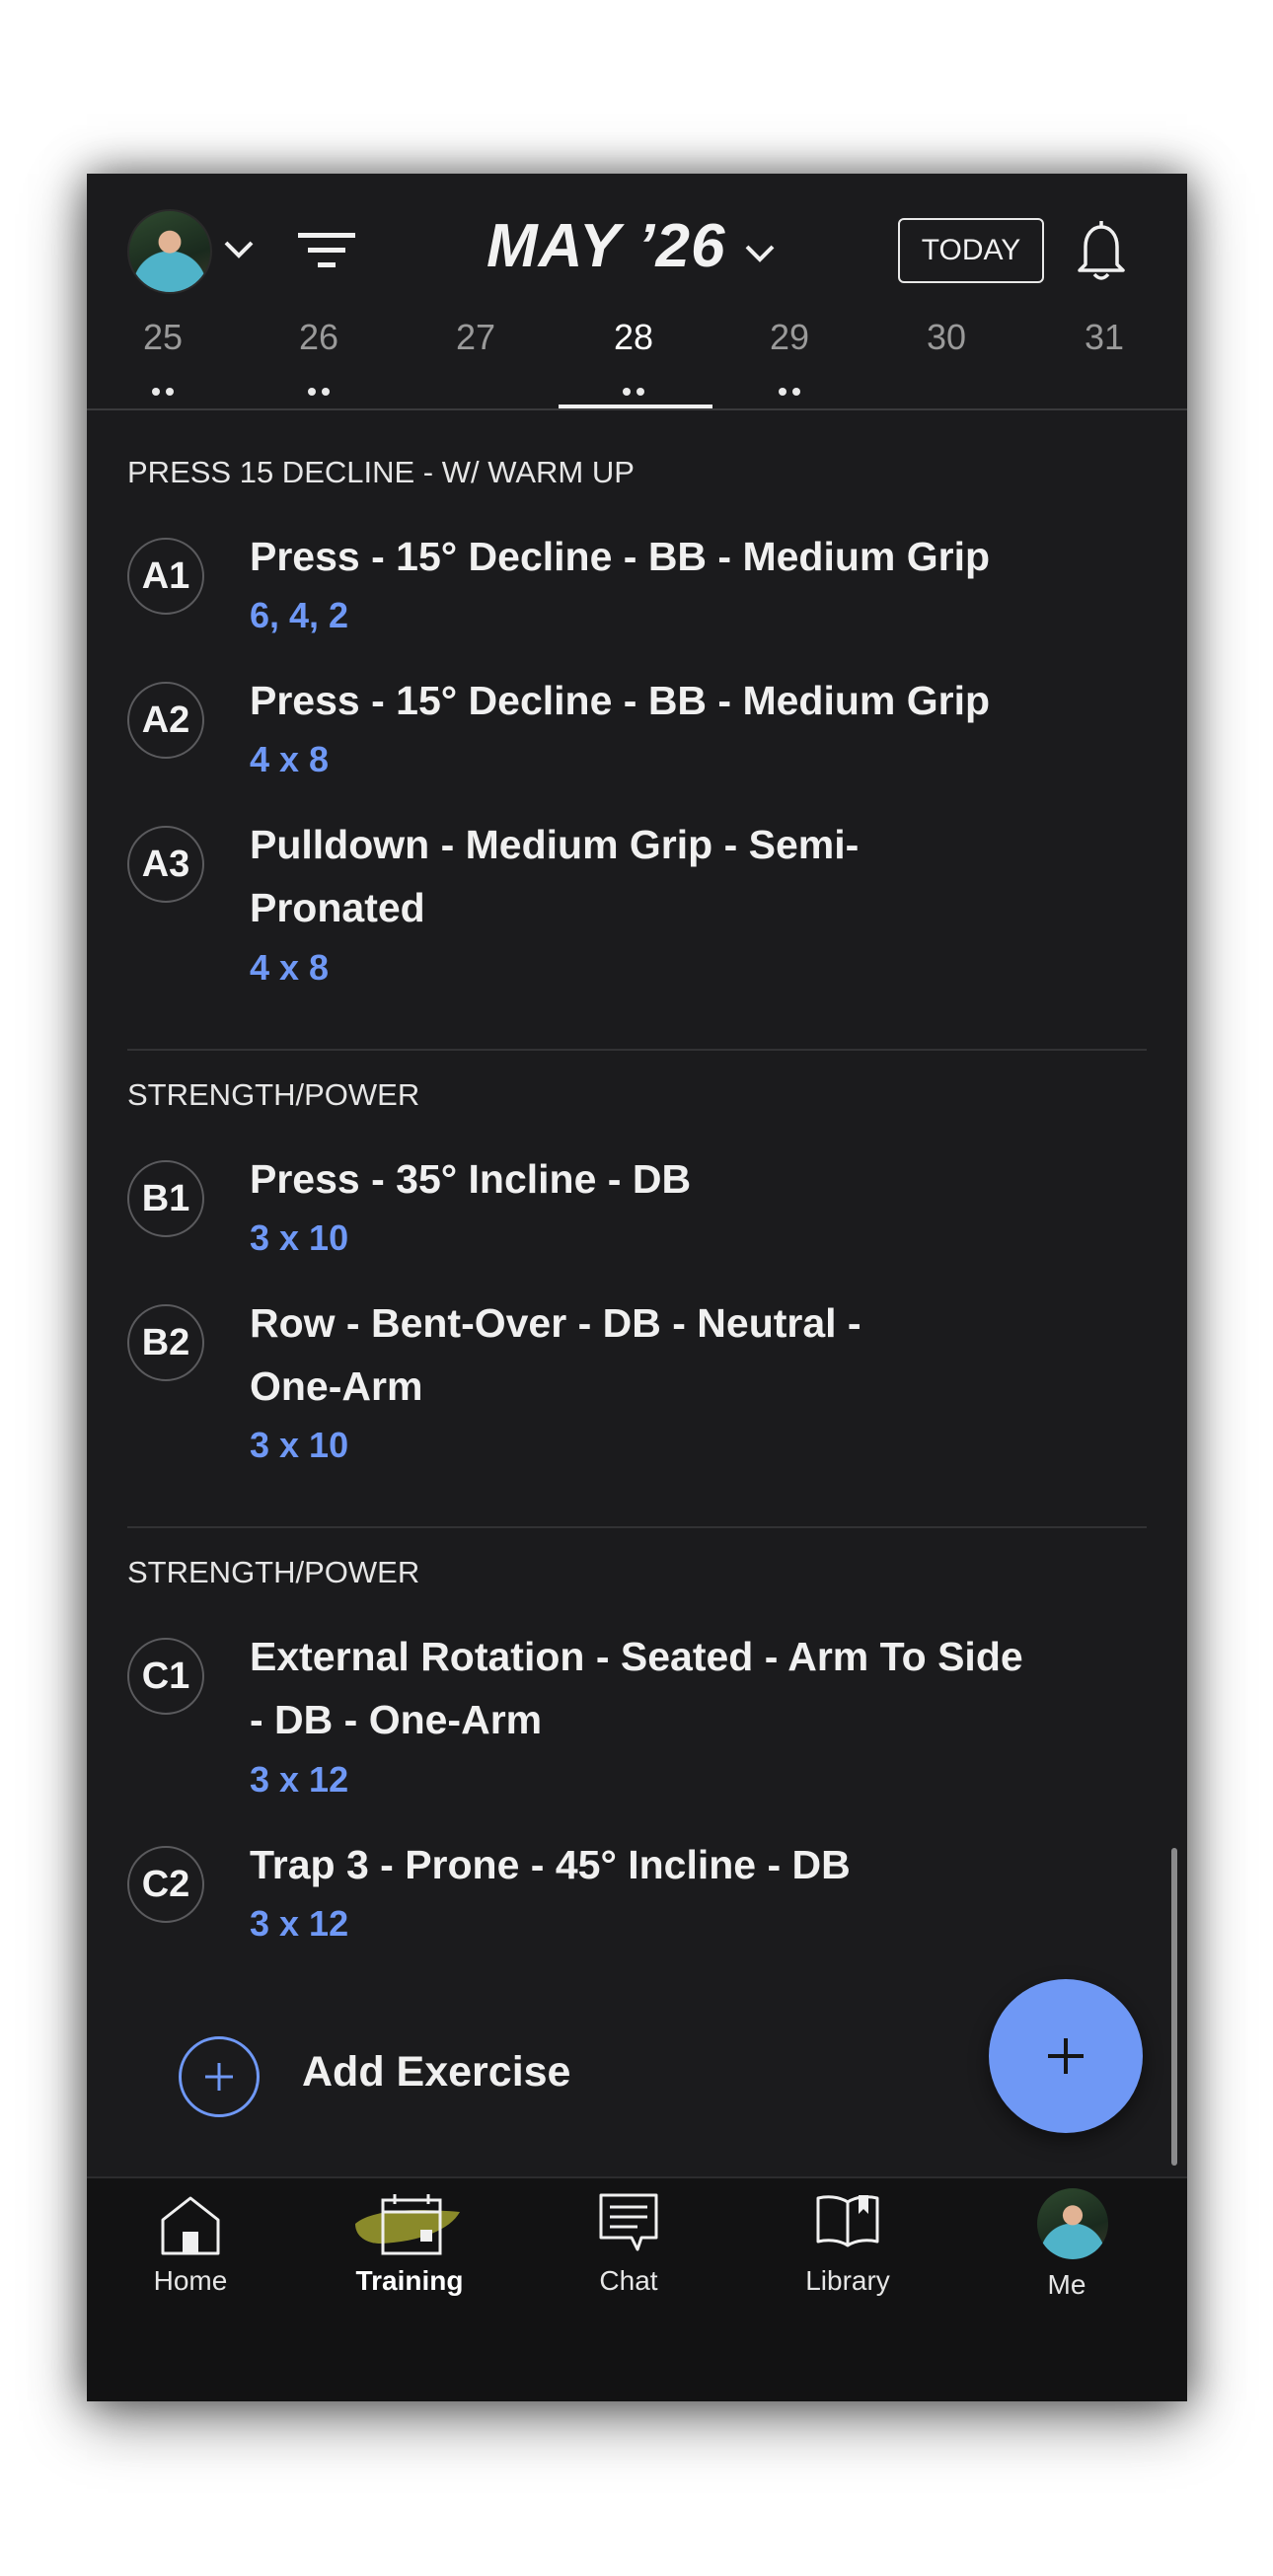 This screenshot has height=2576, width=1273. I want to click on add-exercise-icon, so click(219, 2076).